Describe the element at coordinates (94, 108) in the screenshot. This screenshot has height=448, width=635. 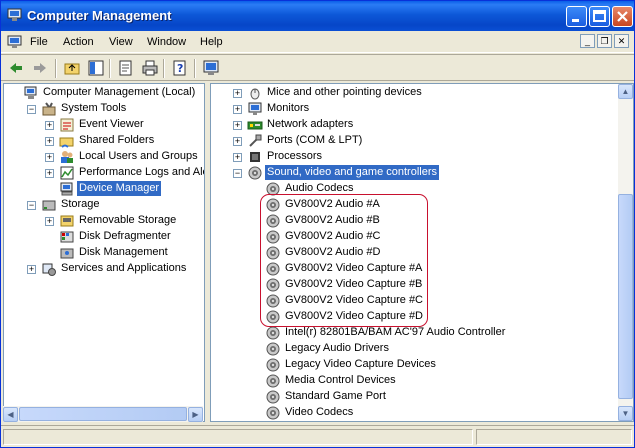
I see `tree-node-label: System Tools` at that location.